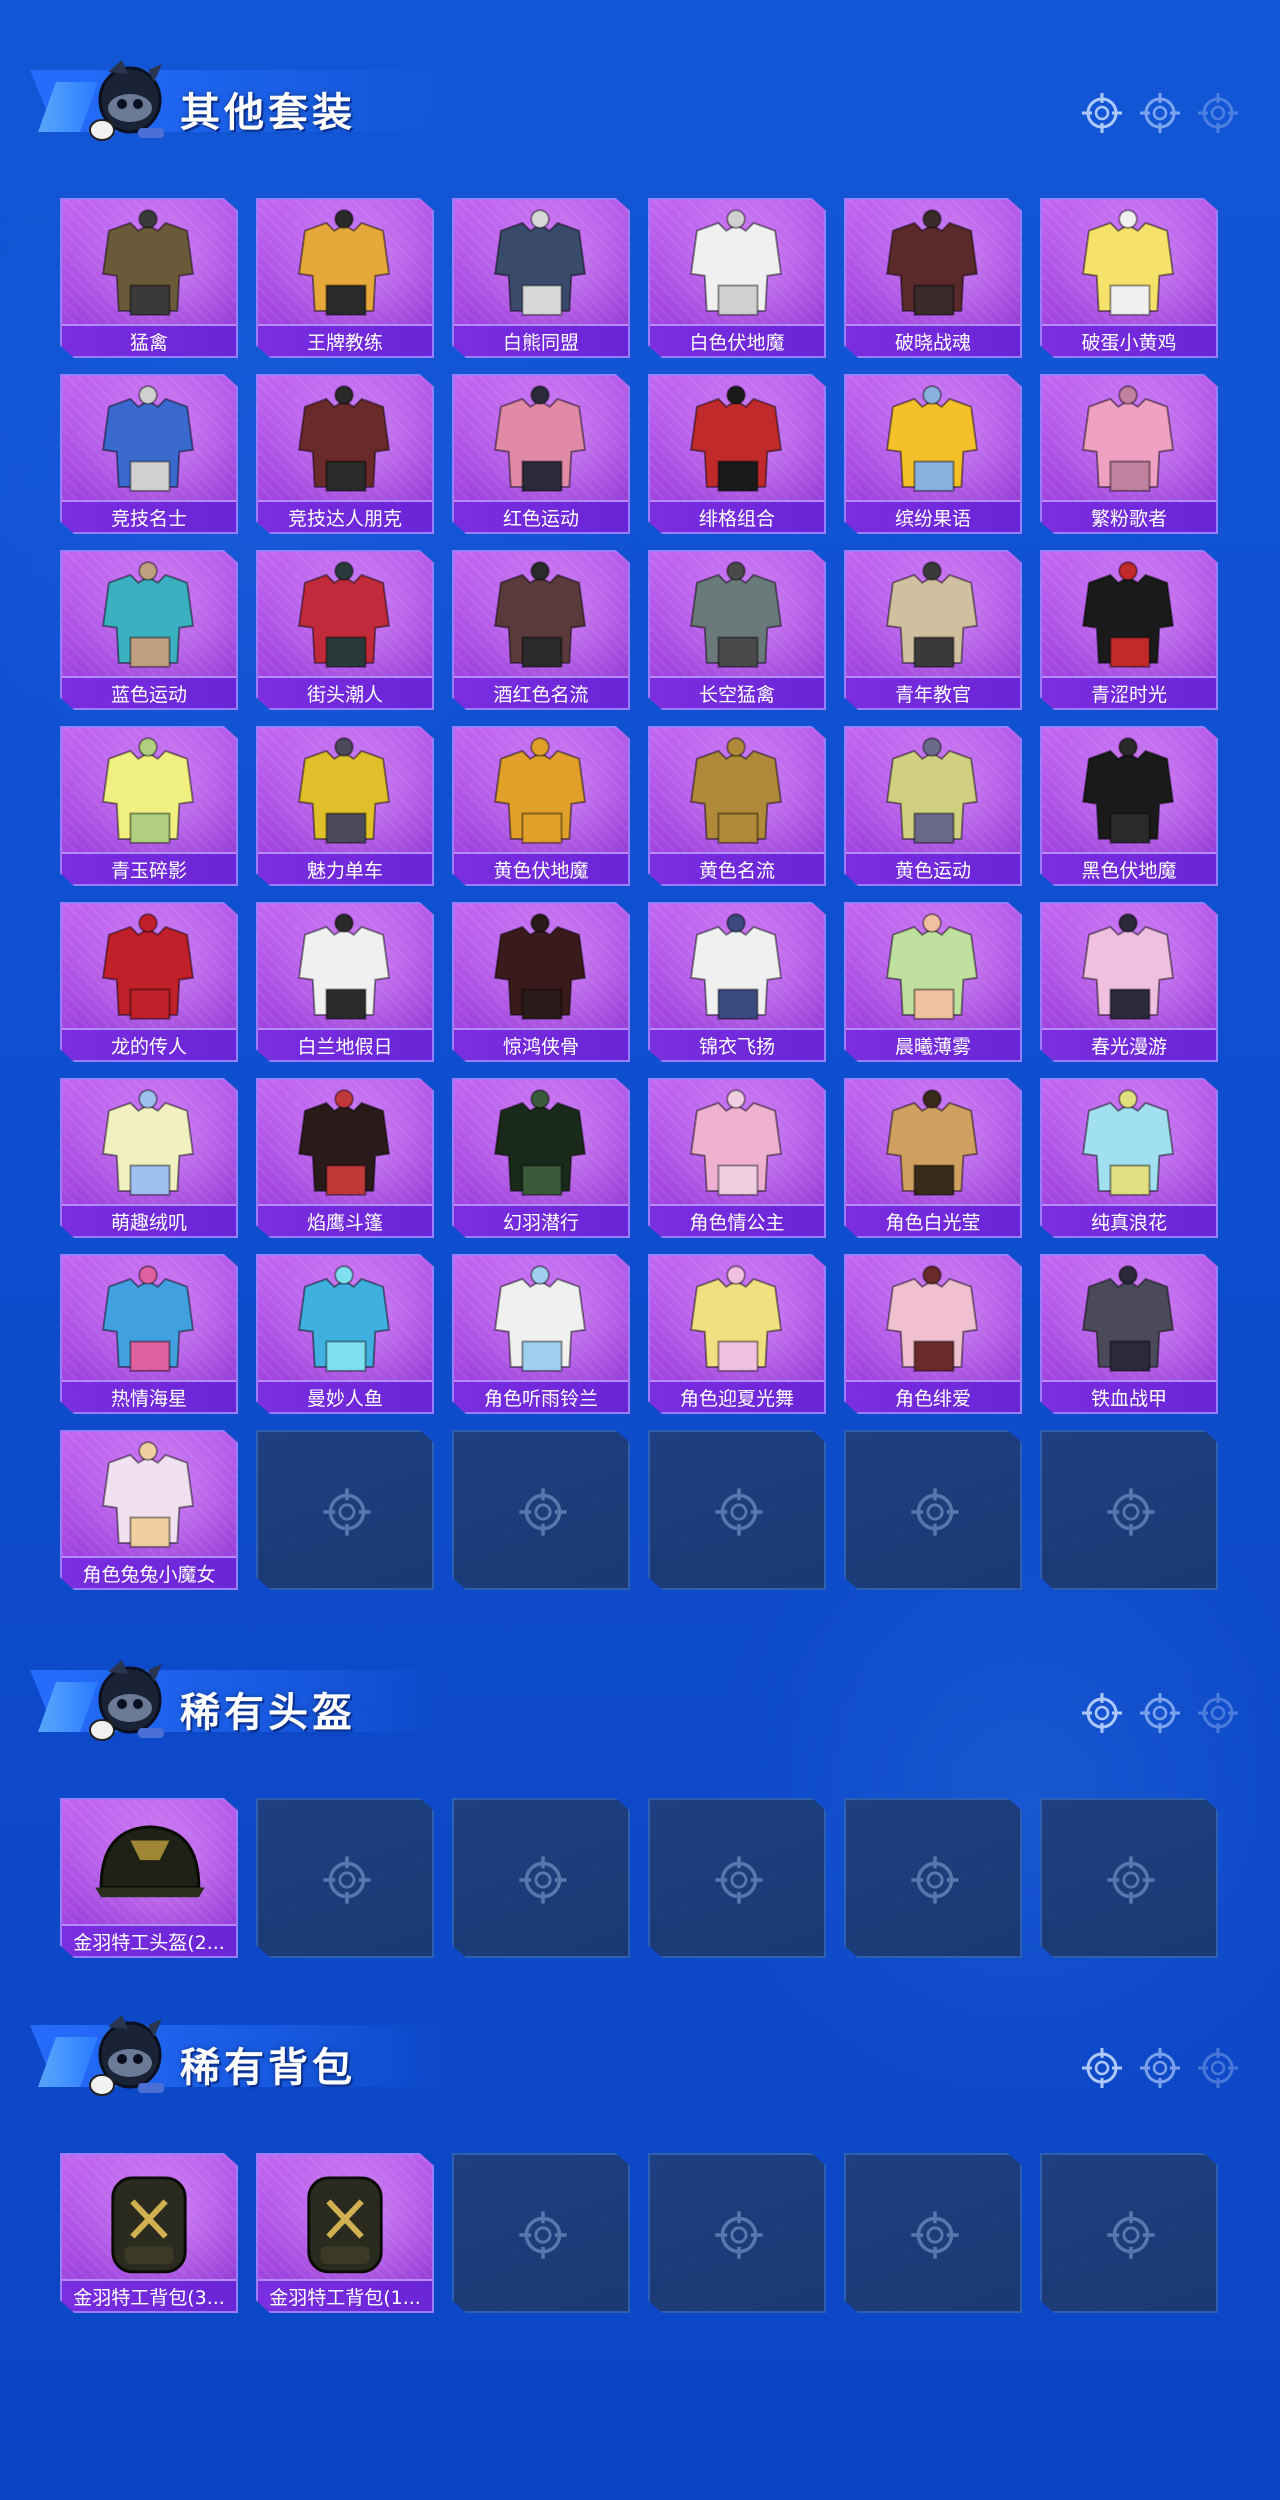  What do you see at coordinates (149, 1334) in the screenshot?
I see `item-tile: 热情海星` at bounding box center [149, 1334].